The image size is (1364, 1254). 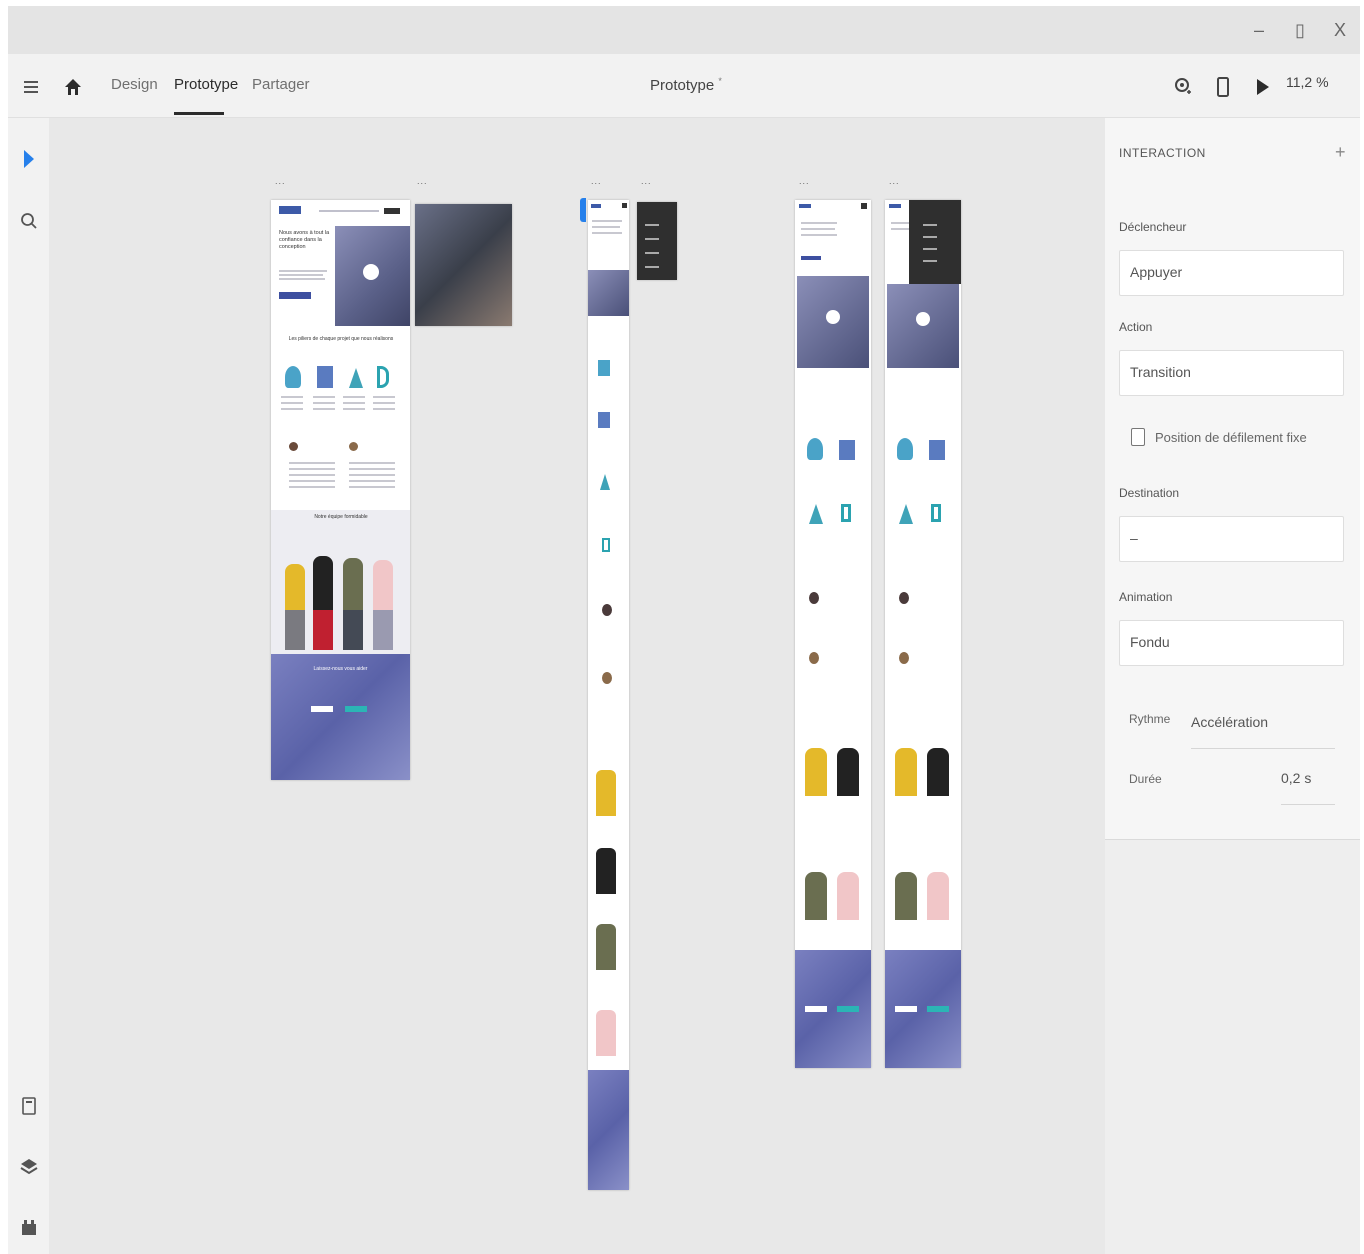 What do you see at coordinates (1259, 30) in the screenshot?
I see `minimize-button: –` at bounding box center [1259, 30].